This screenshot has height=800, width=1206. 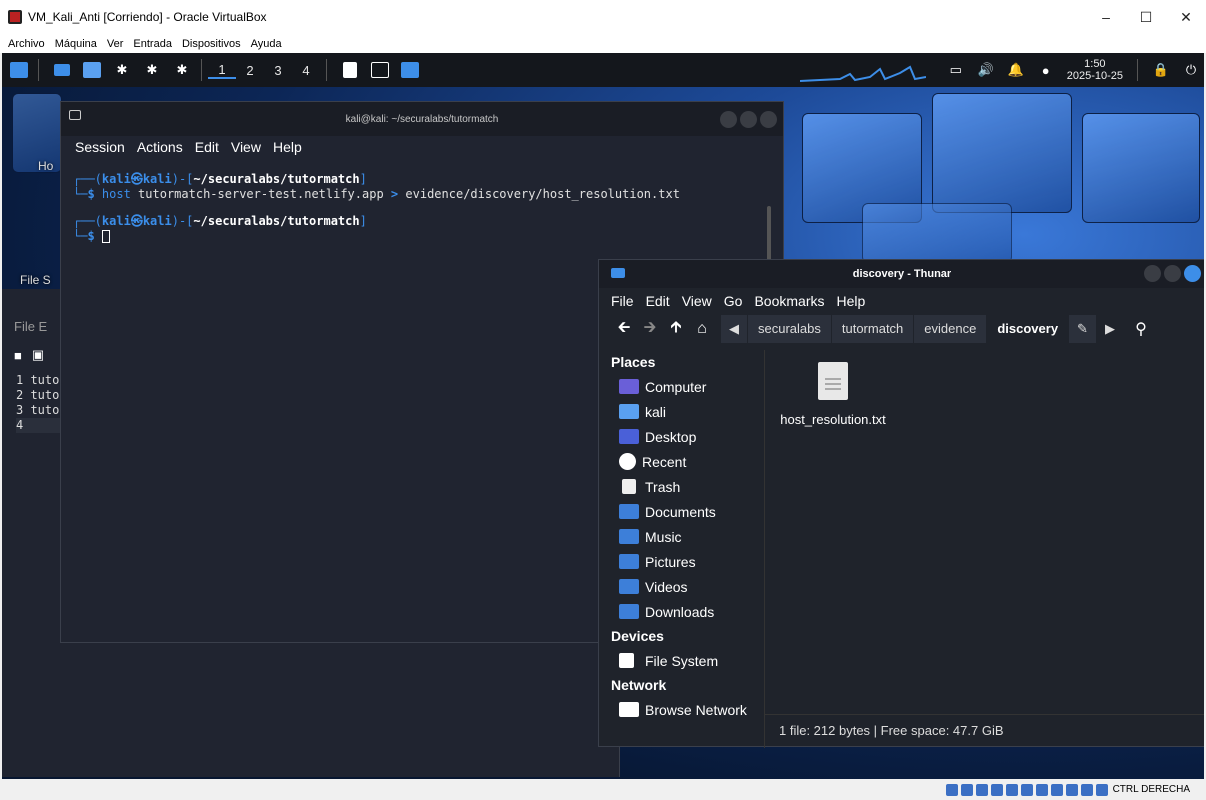 I want to click on menu-dispositivos: Dispositivos, so click(x=211, y=44).